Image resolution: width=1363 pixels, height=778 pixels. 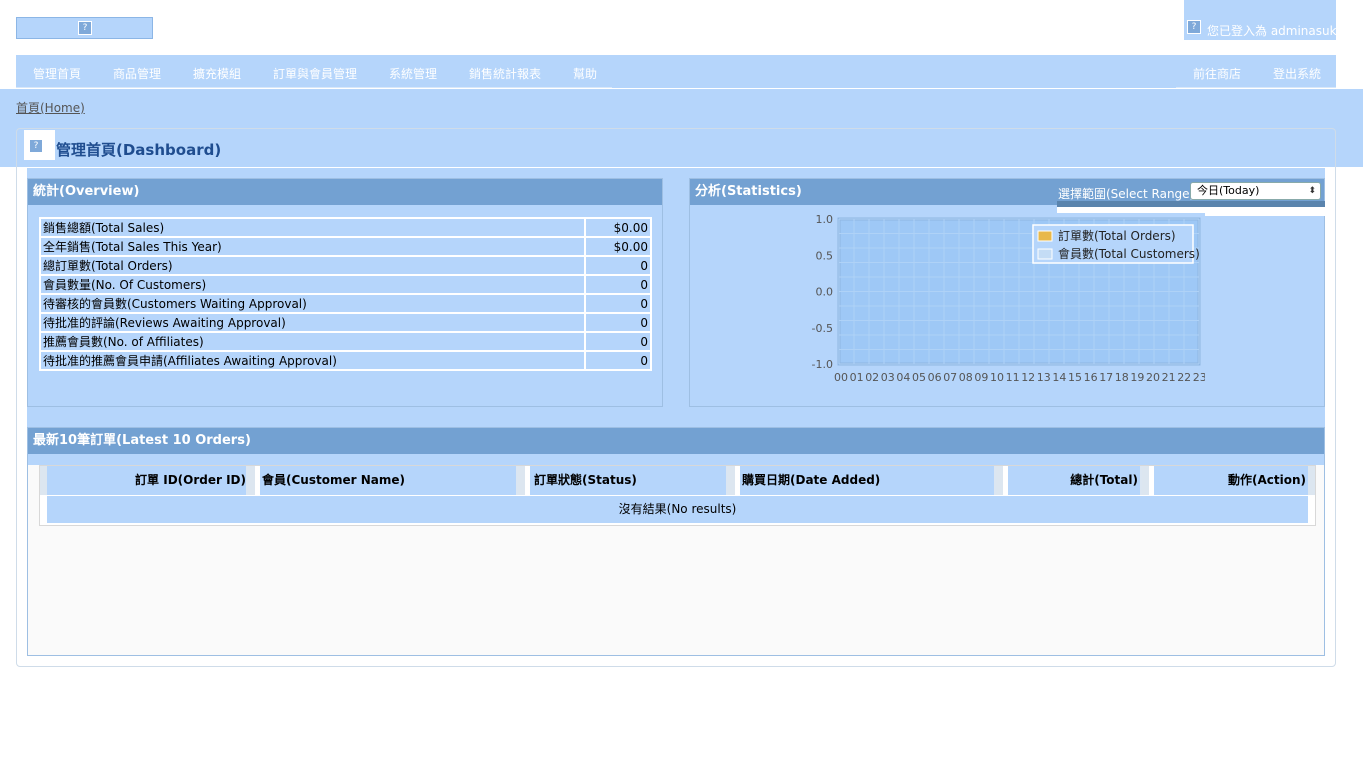 I want to click on y-tick-label: -0.5, so click(x=822, y=328).